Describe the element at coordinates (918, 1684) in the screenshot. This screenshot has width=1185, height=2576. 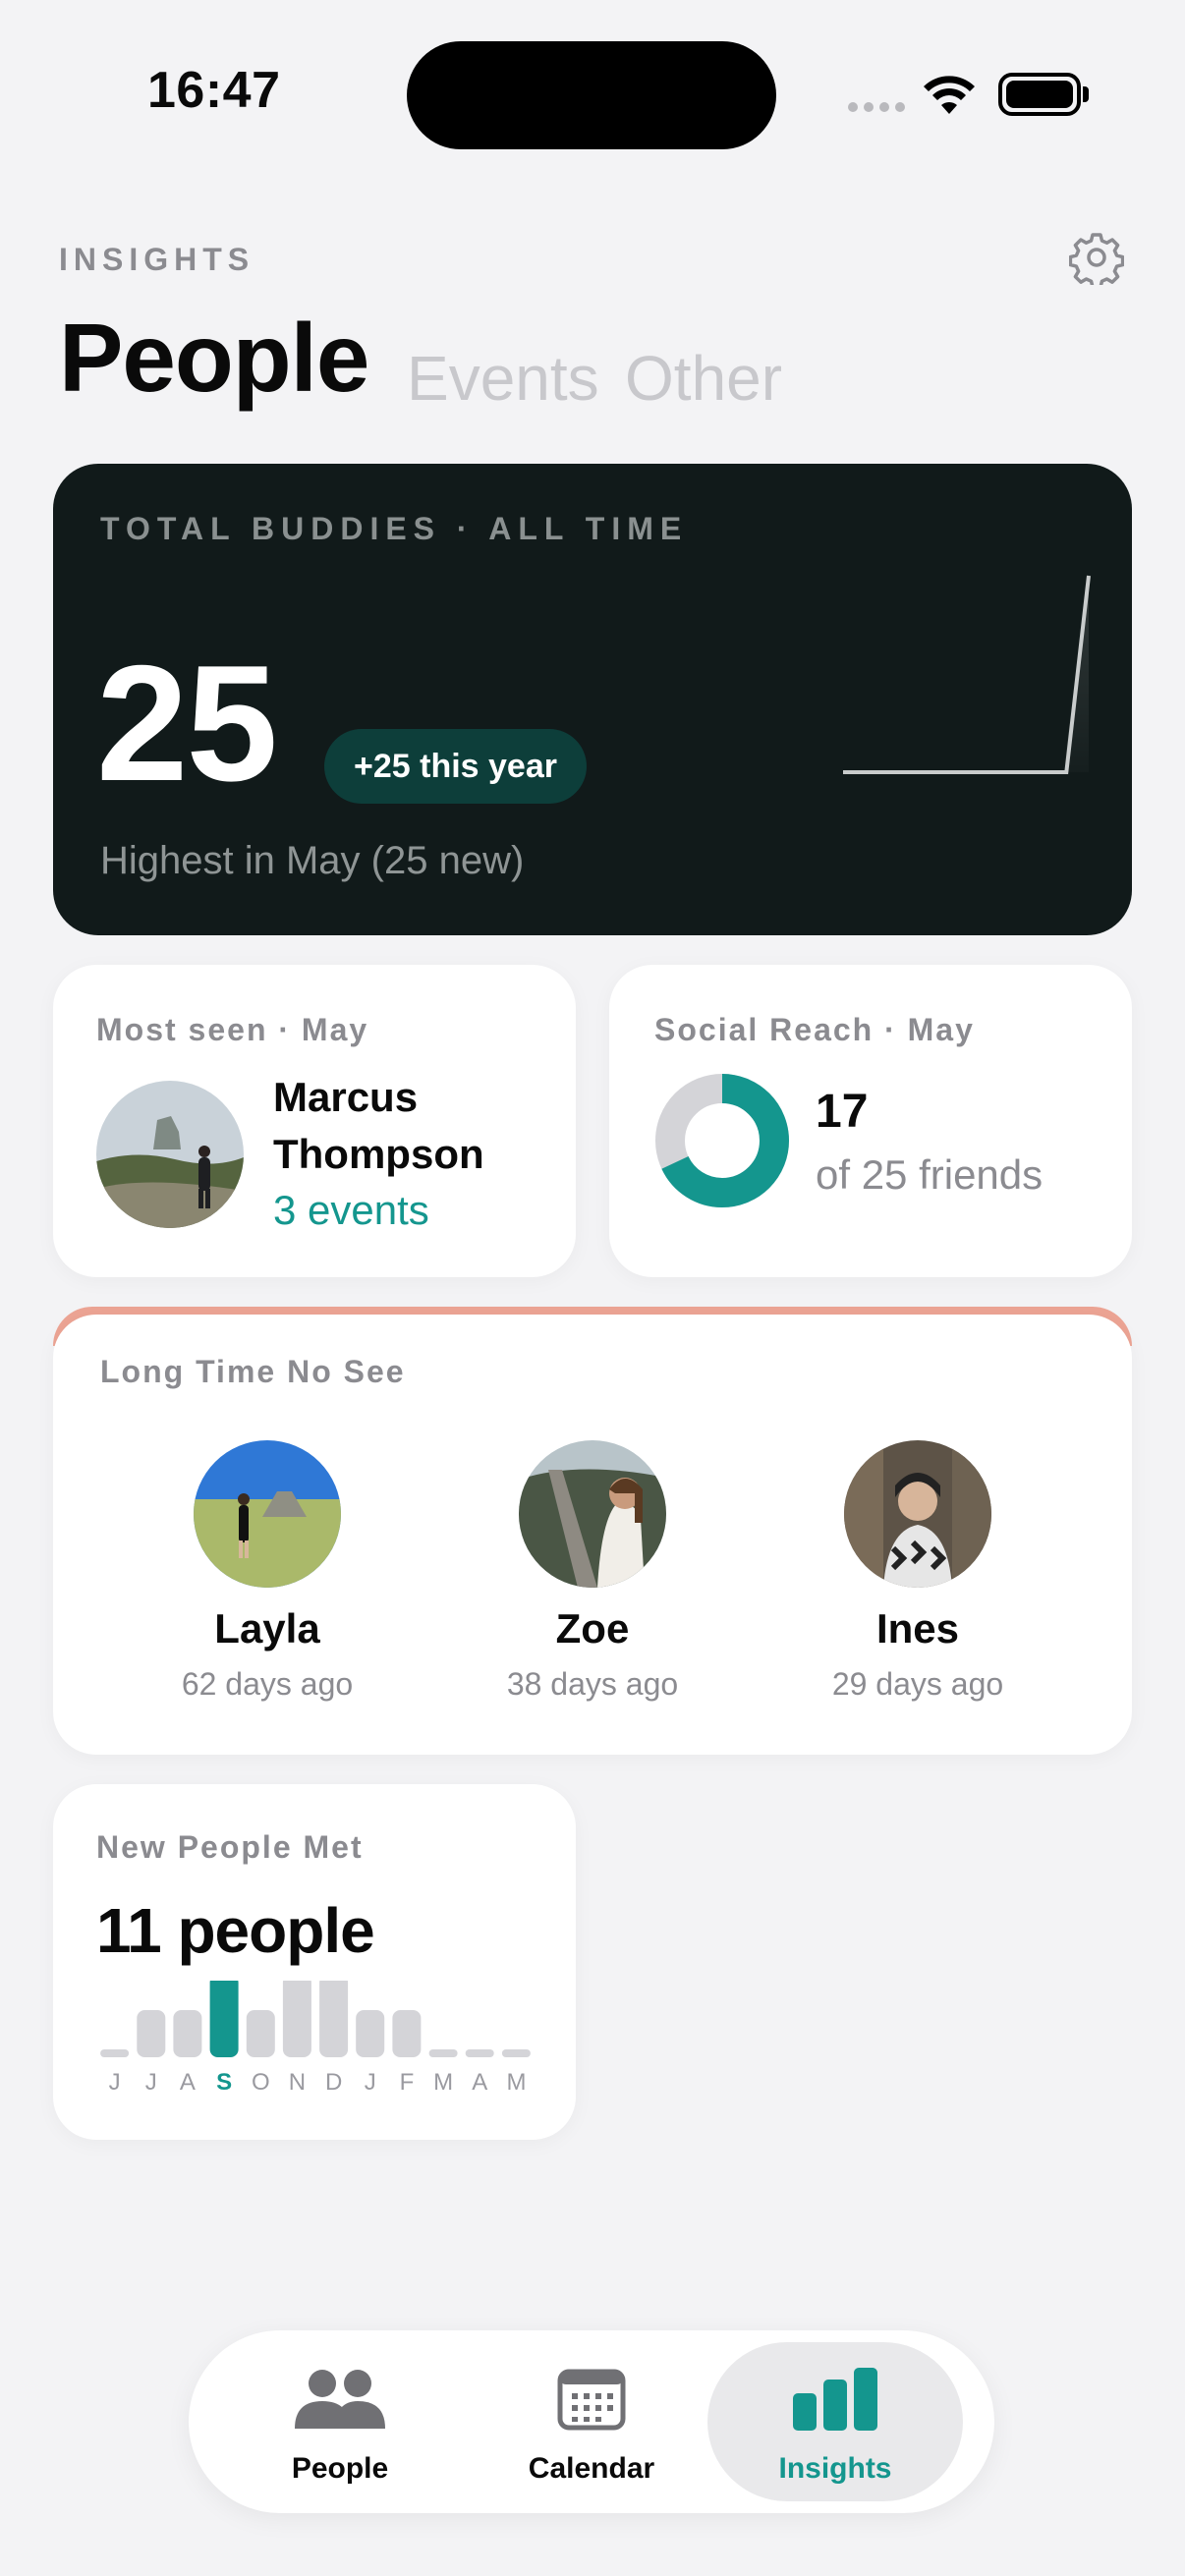
I see `person-days-ago: 29 days ago` at that location.